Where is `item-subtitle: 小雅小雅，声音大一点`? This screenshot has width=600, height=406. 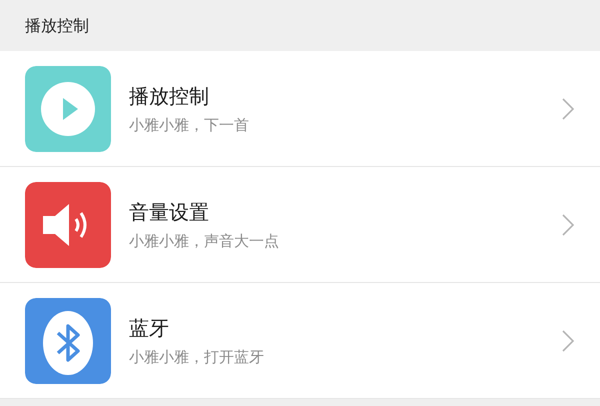 item-subtitle: 小雅小雅，声音大一点 is located at coordinates (204, 241).